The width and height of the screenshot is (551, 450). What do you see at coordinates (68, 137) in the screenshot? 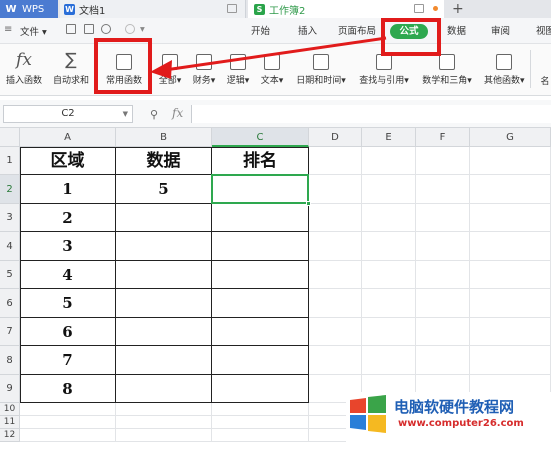
I see `column-header-a: A` at bounding box center [68, 137].